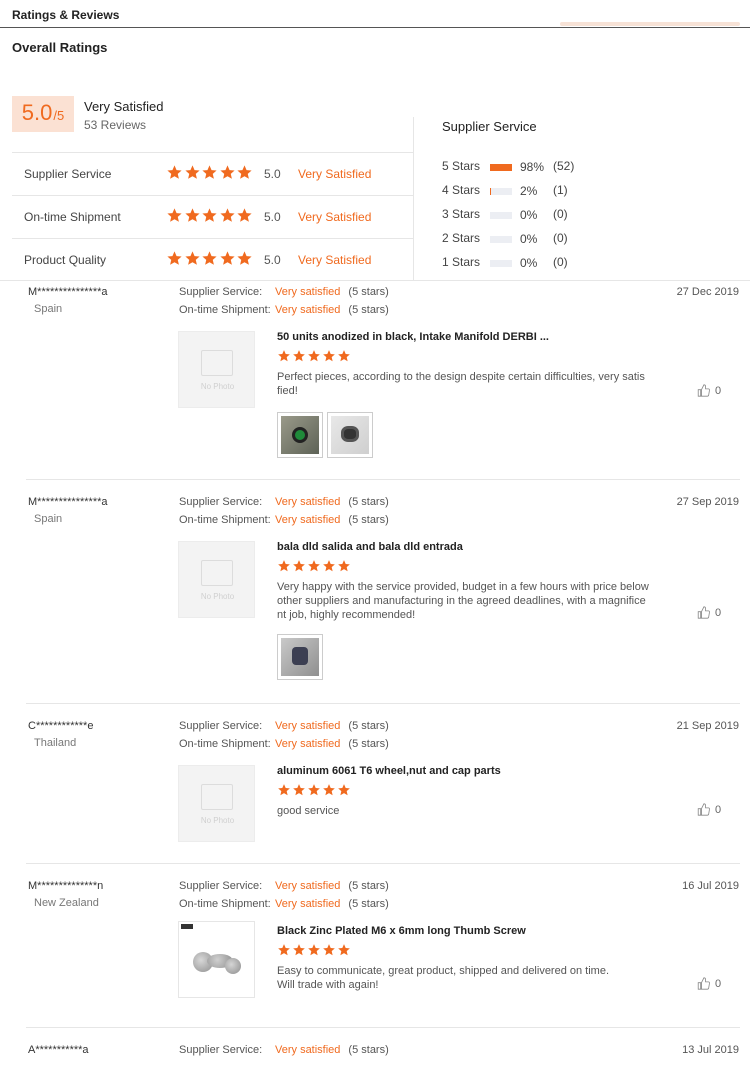 The image size is (750, 1069). What do you see at coordinates (413, 198) in the screenshot?
I see `vertical-divider` at bounding box center [413, 198].